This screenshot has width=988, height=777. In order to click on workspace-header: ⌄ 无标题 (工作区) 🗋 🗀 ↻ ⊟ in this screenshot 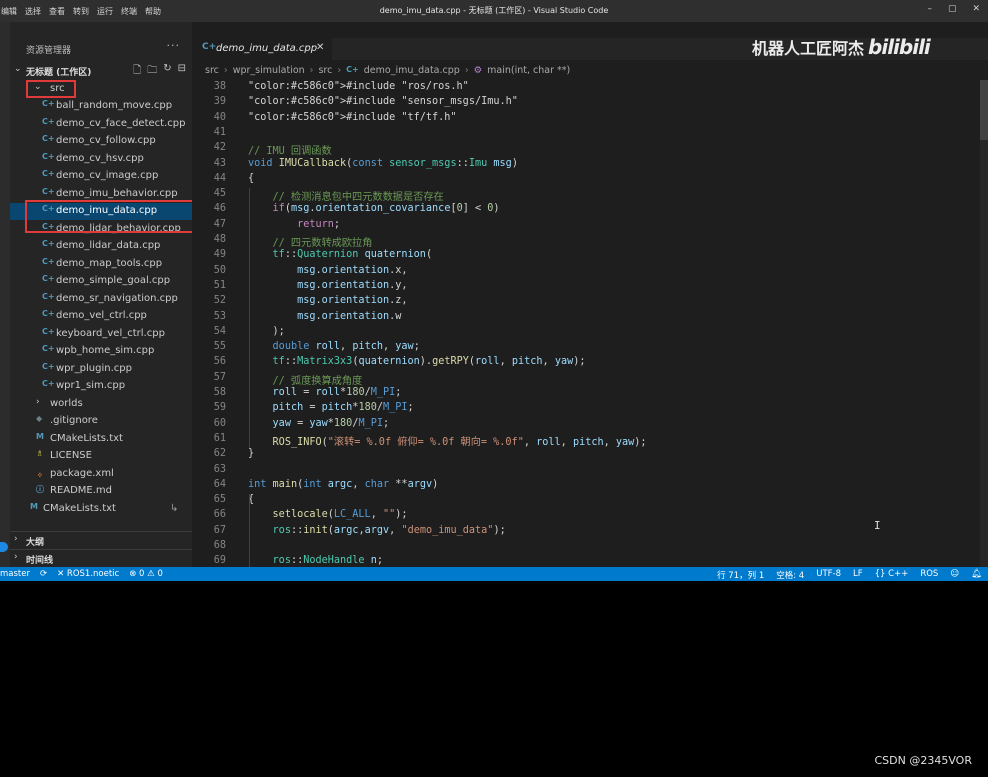, I will do `click(101, 71)`.